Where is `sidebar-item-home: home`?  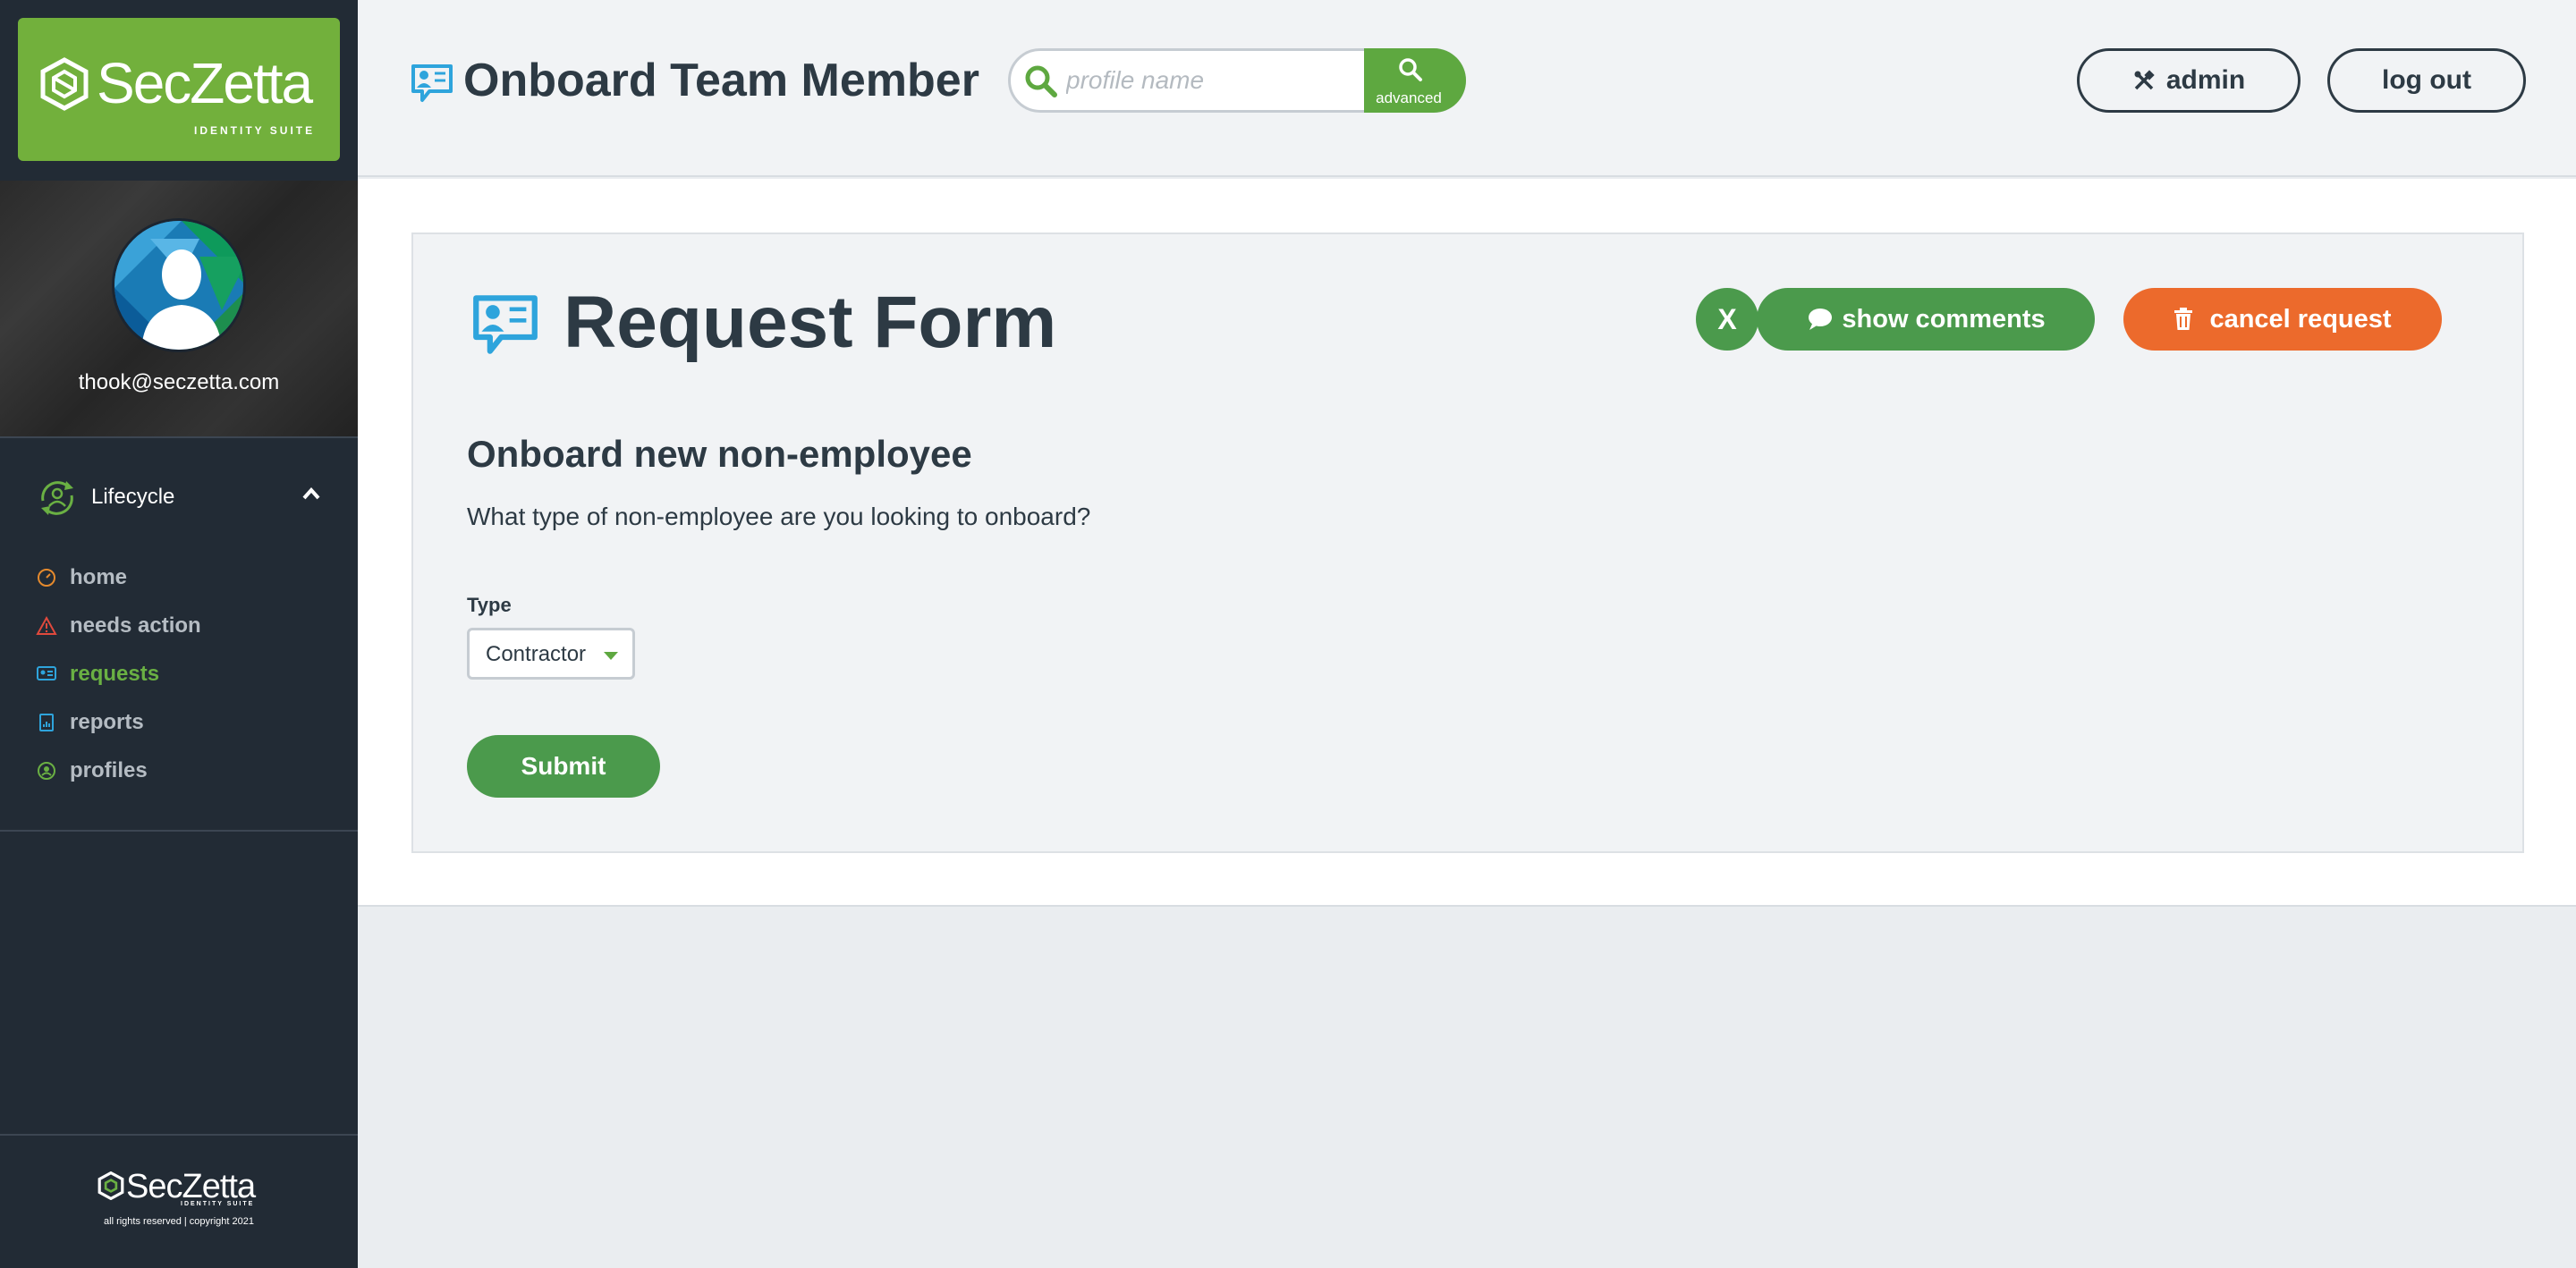 sidebar-item-home: home is located at coordinates (183, 578).